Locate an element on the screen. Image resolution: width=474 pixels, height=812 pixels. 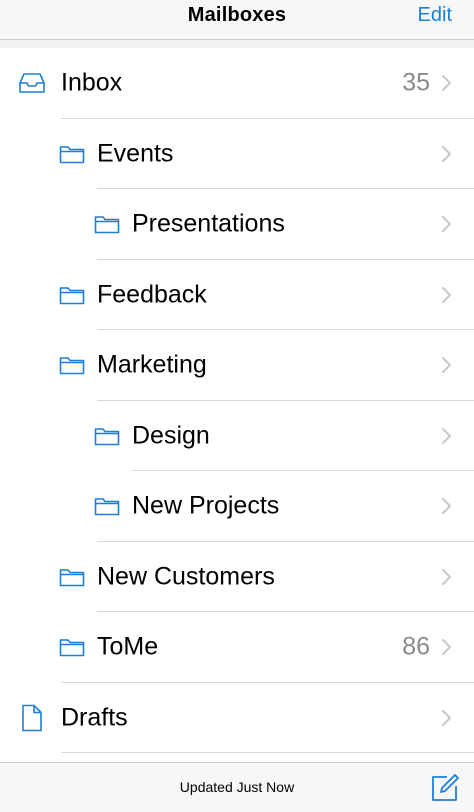
compose-icon is located at coordinates (445, 788).